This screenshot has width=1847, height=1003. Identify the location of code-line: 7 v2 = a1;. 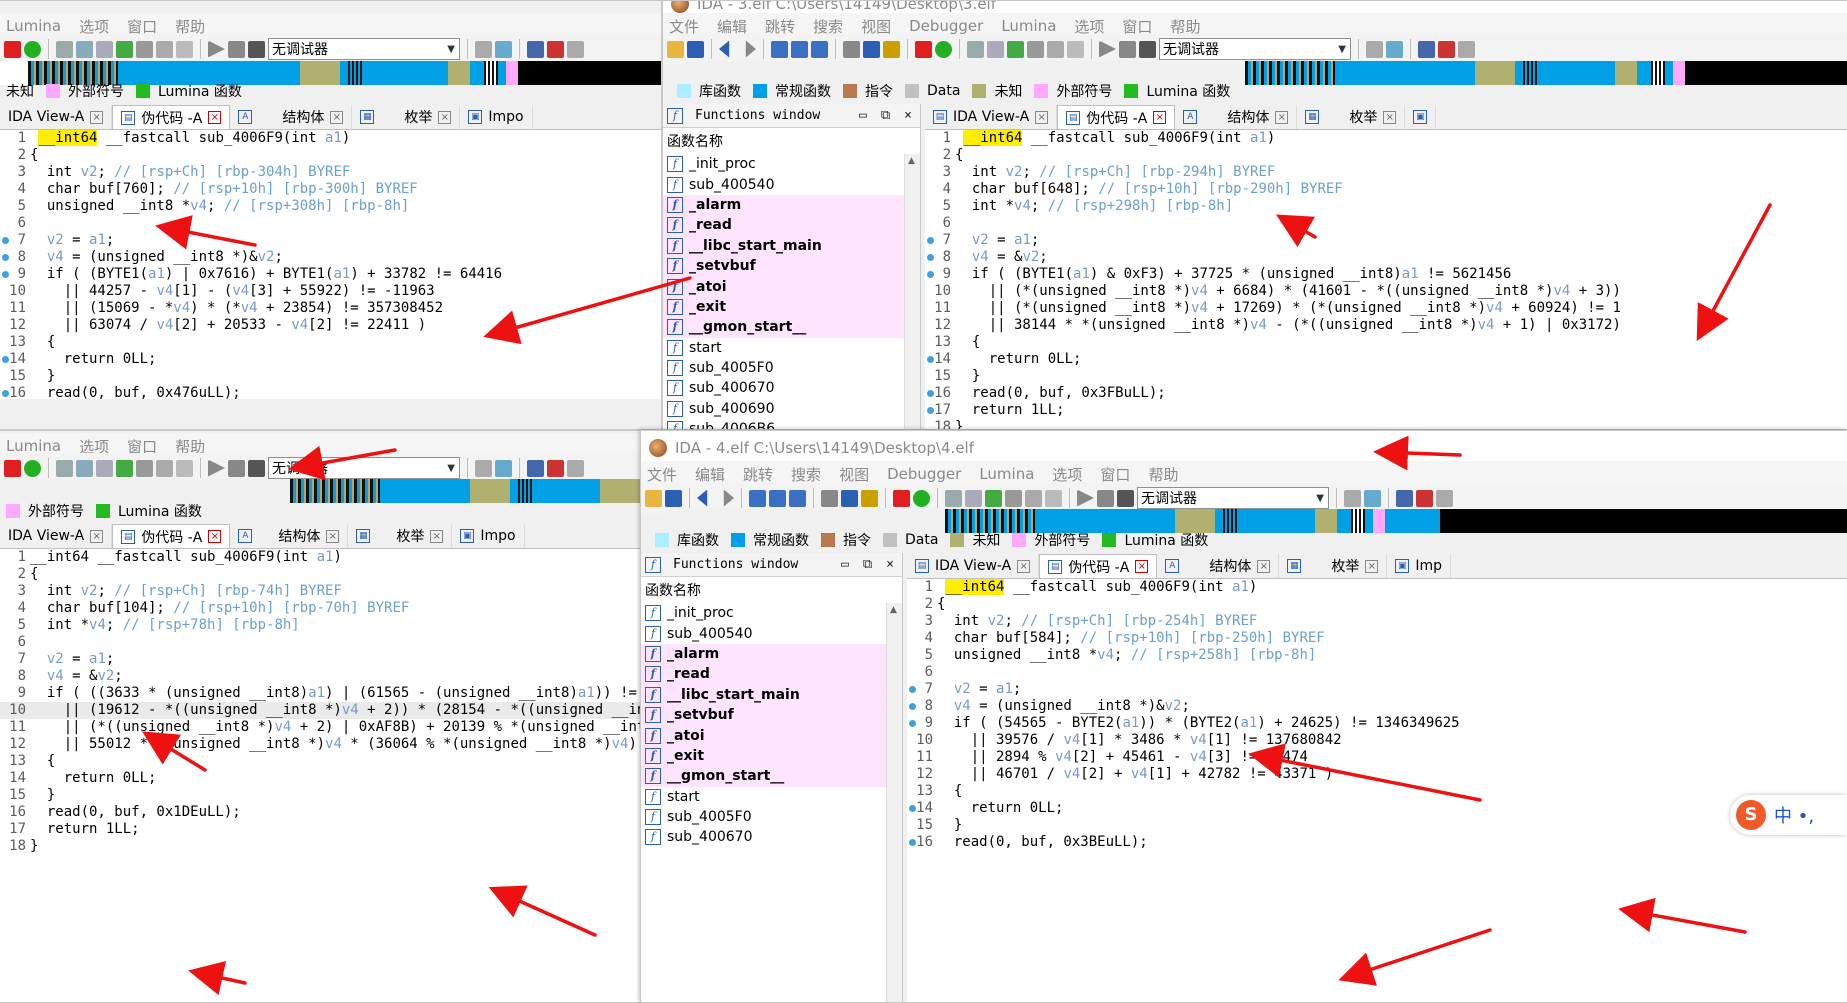
(1377, 689).